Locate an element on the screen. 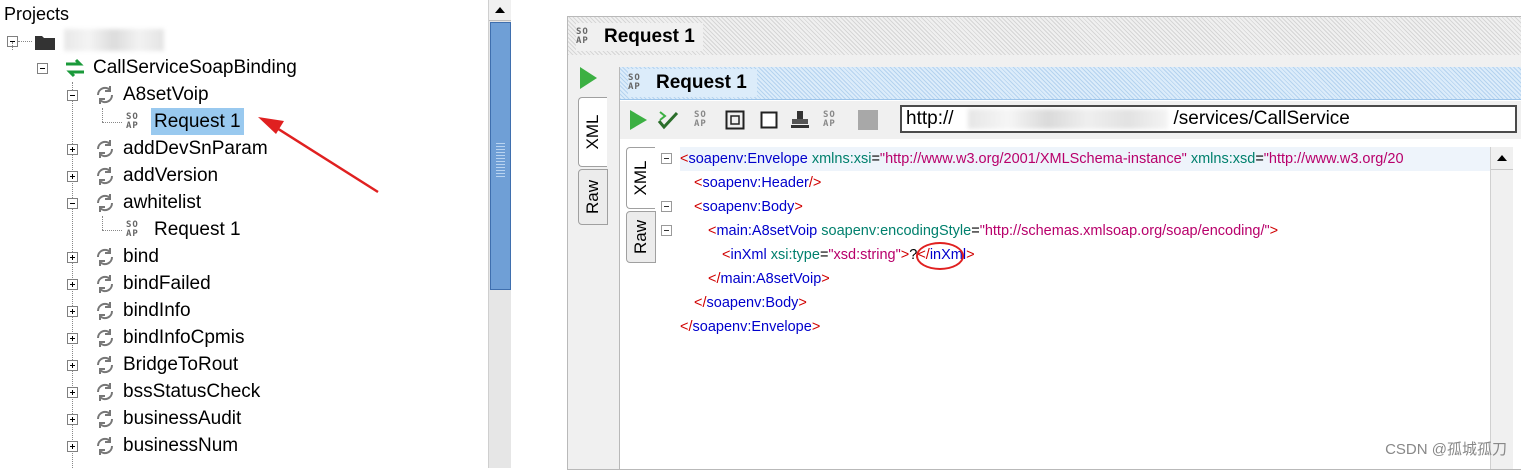  stamp-icon is located at coordinates (800, 119).